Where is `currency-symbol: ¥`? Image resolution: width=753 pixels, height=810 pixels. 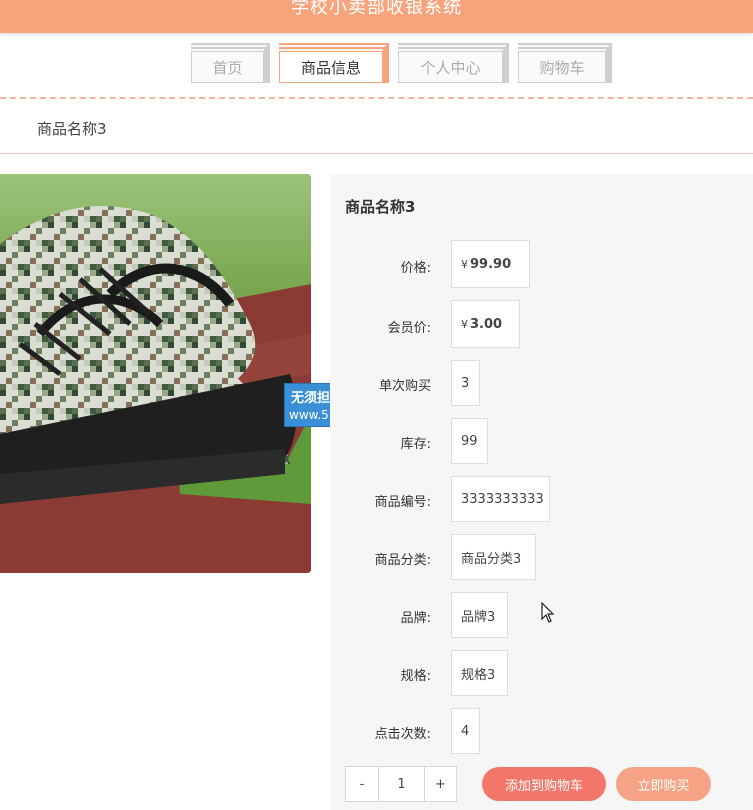 currency-symbol: ¥ is located at coordinates (464, 264).